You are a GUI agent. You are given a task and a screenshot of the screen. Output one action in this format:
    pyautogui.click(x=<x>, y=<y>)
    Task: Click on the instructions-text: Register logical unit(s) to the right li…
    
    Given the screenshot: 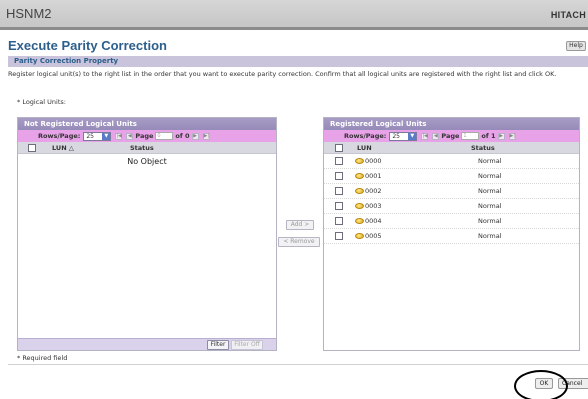 What is the action you would take?
    pyautogui.click(x=282, y=74)
    